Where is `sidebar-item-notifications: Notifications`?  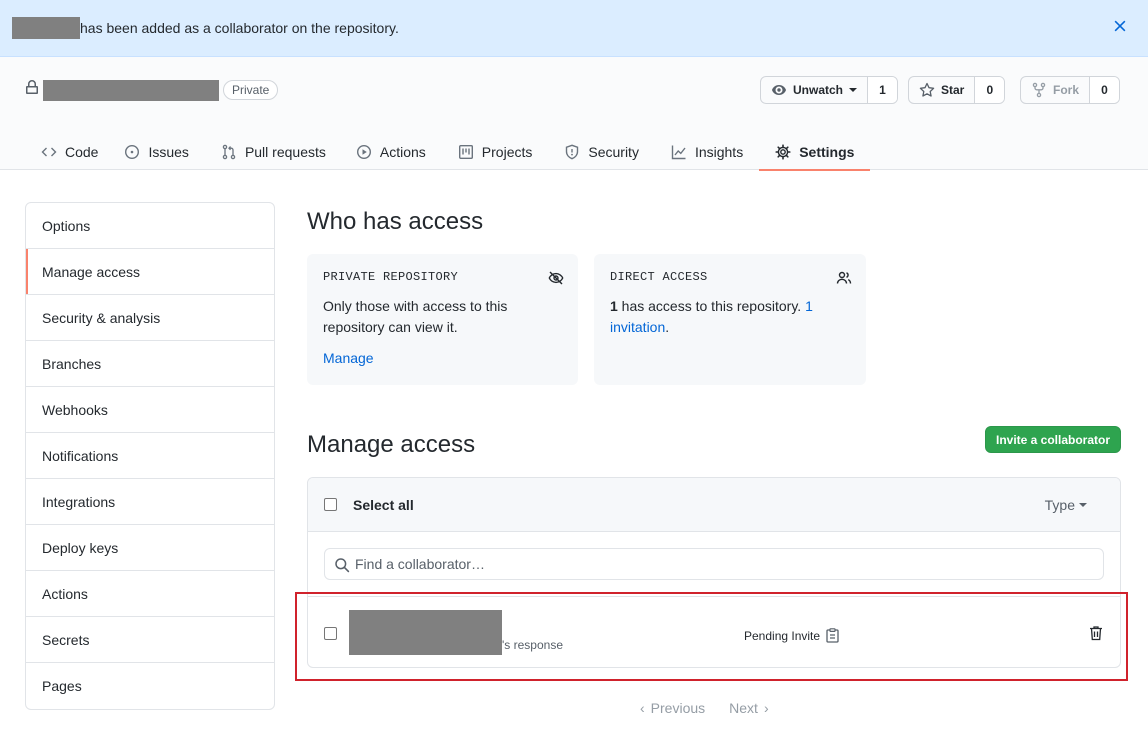 sidebar-item-notifications: Notifications is located at coordinates (150, 456).